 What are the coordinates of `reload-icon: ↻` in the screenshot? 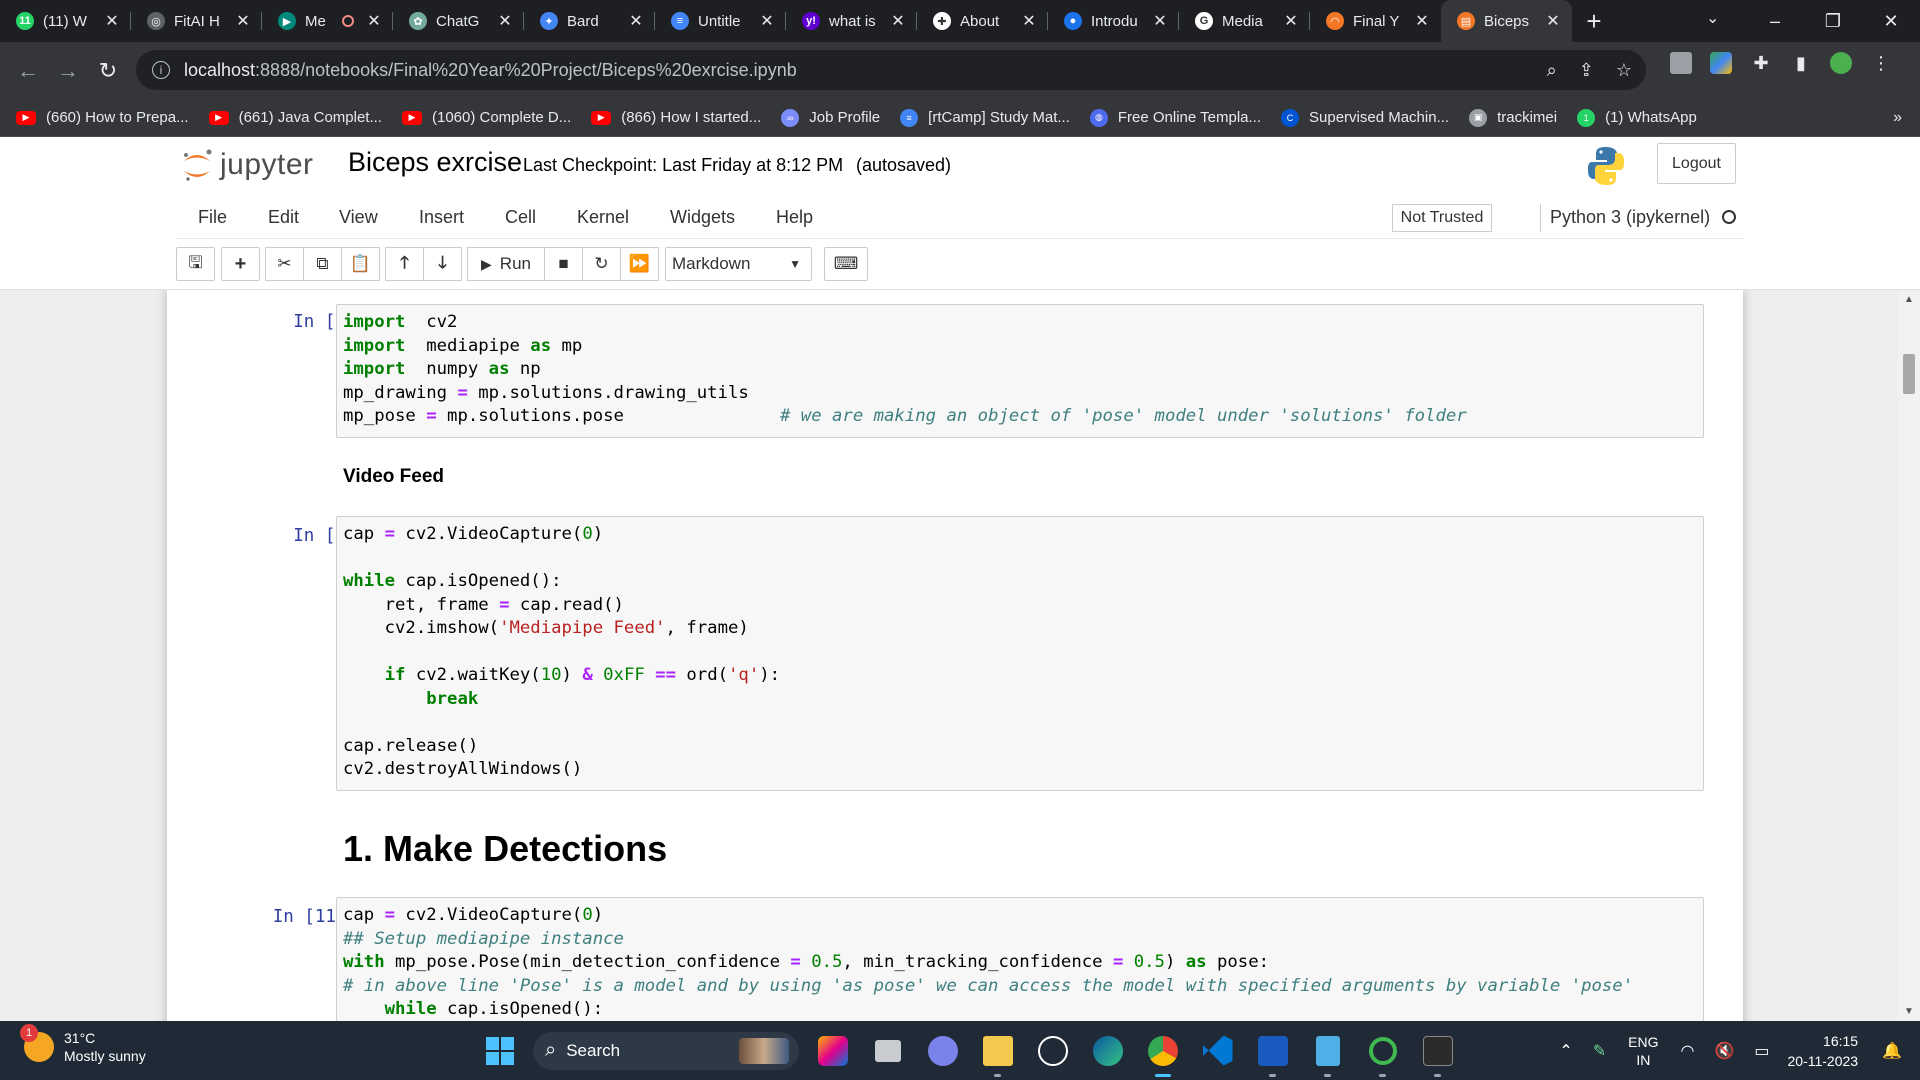 It's located at (108, 71).